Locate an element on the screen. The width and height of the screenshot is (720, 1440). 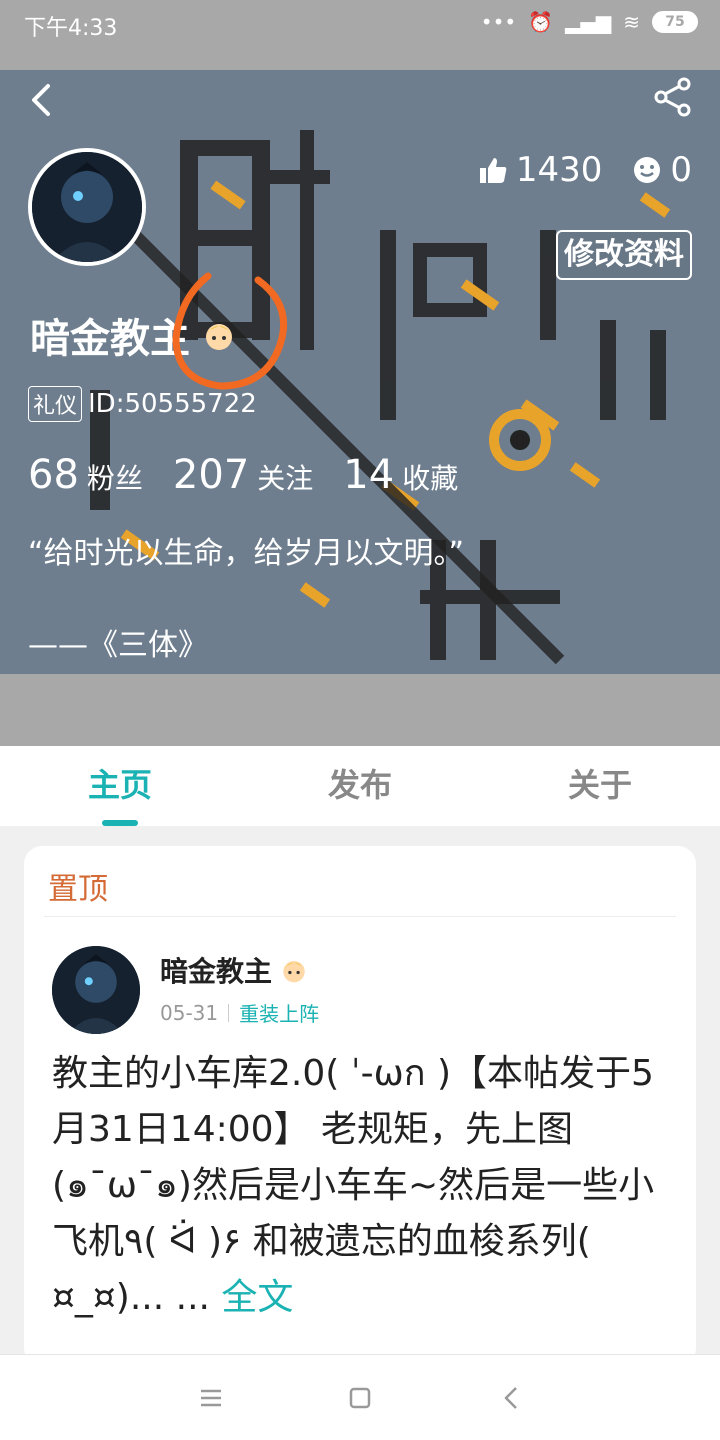
fans-stat: 68 粉丝 is located at coordinates (85, 475).